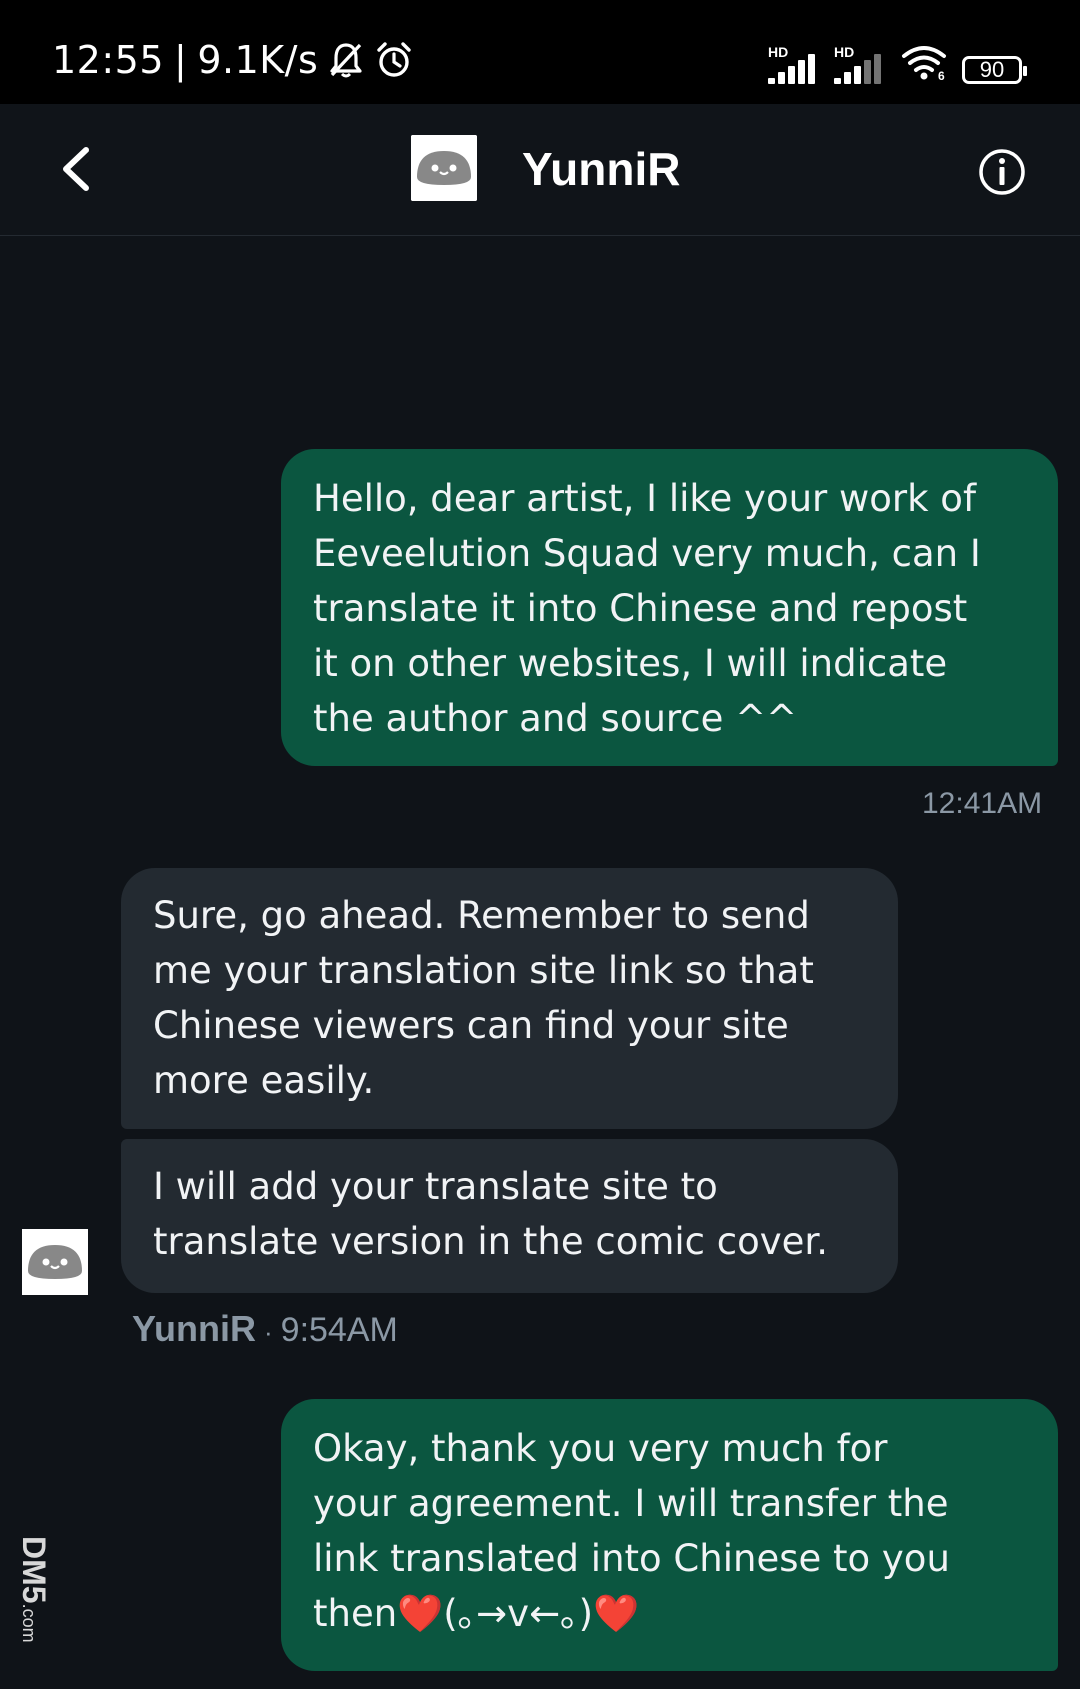  I want to click on info-icon, so click(1002, 172).